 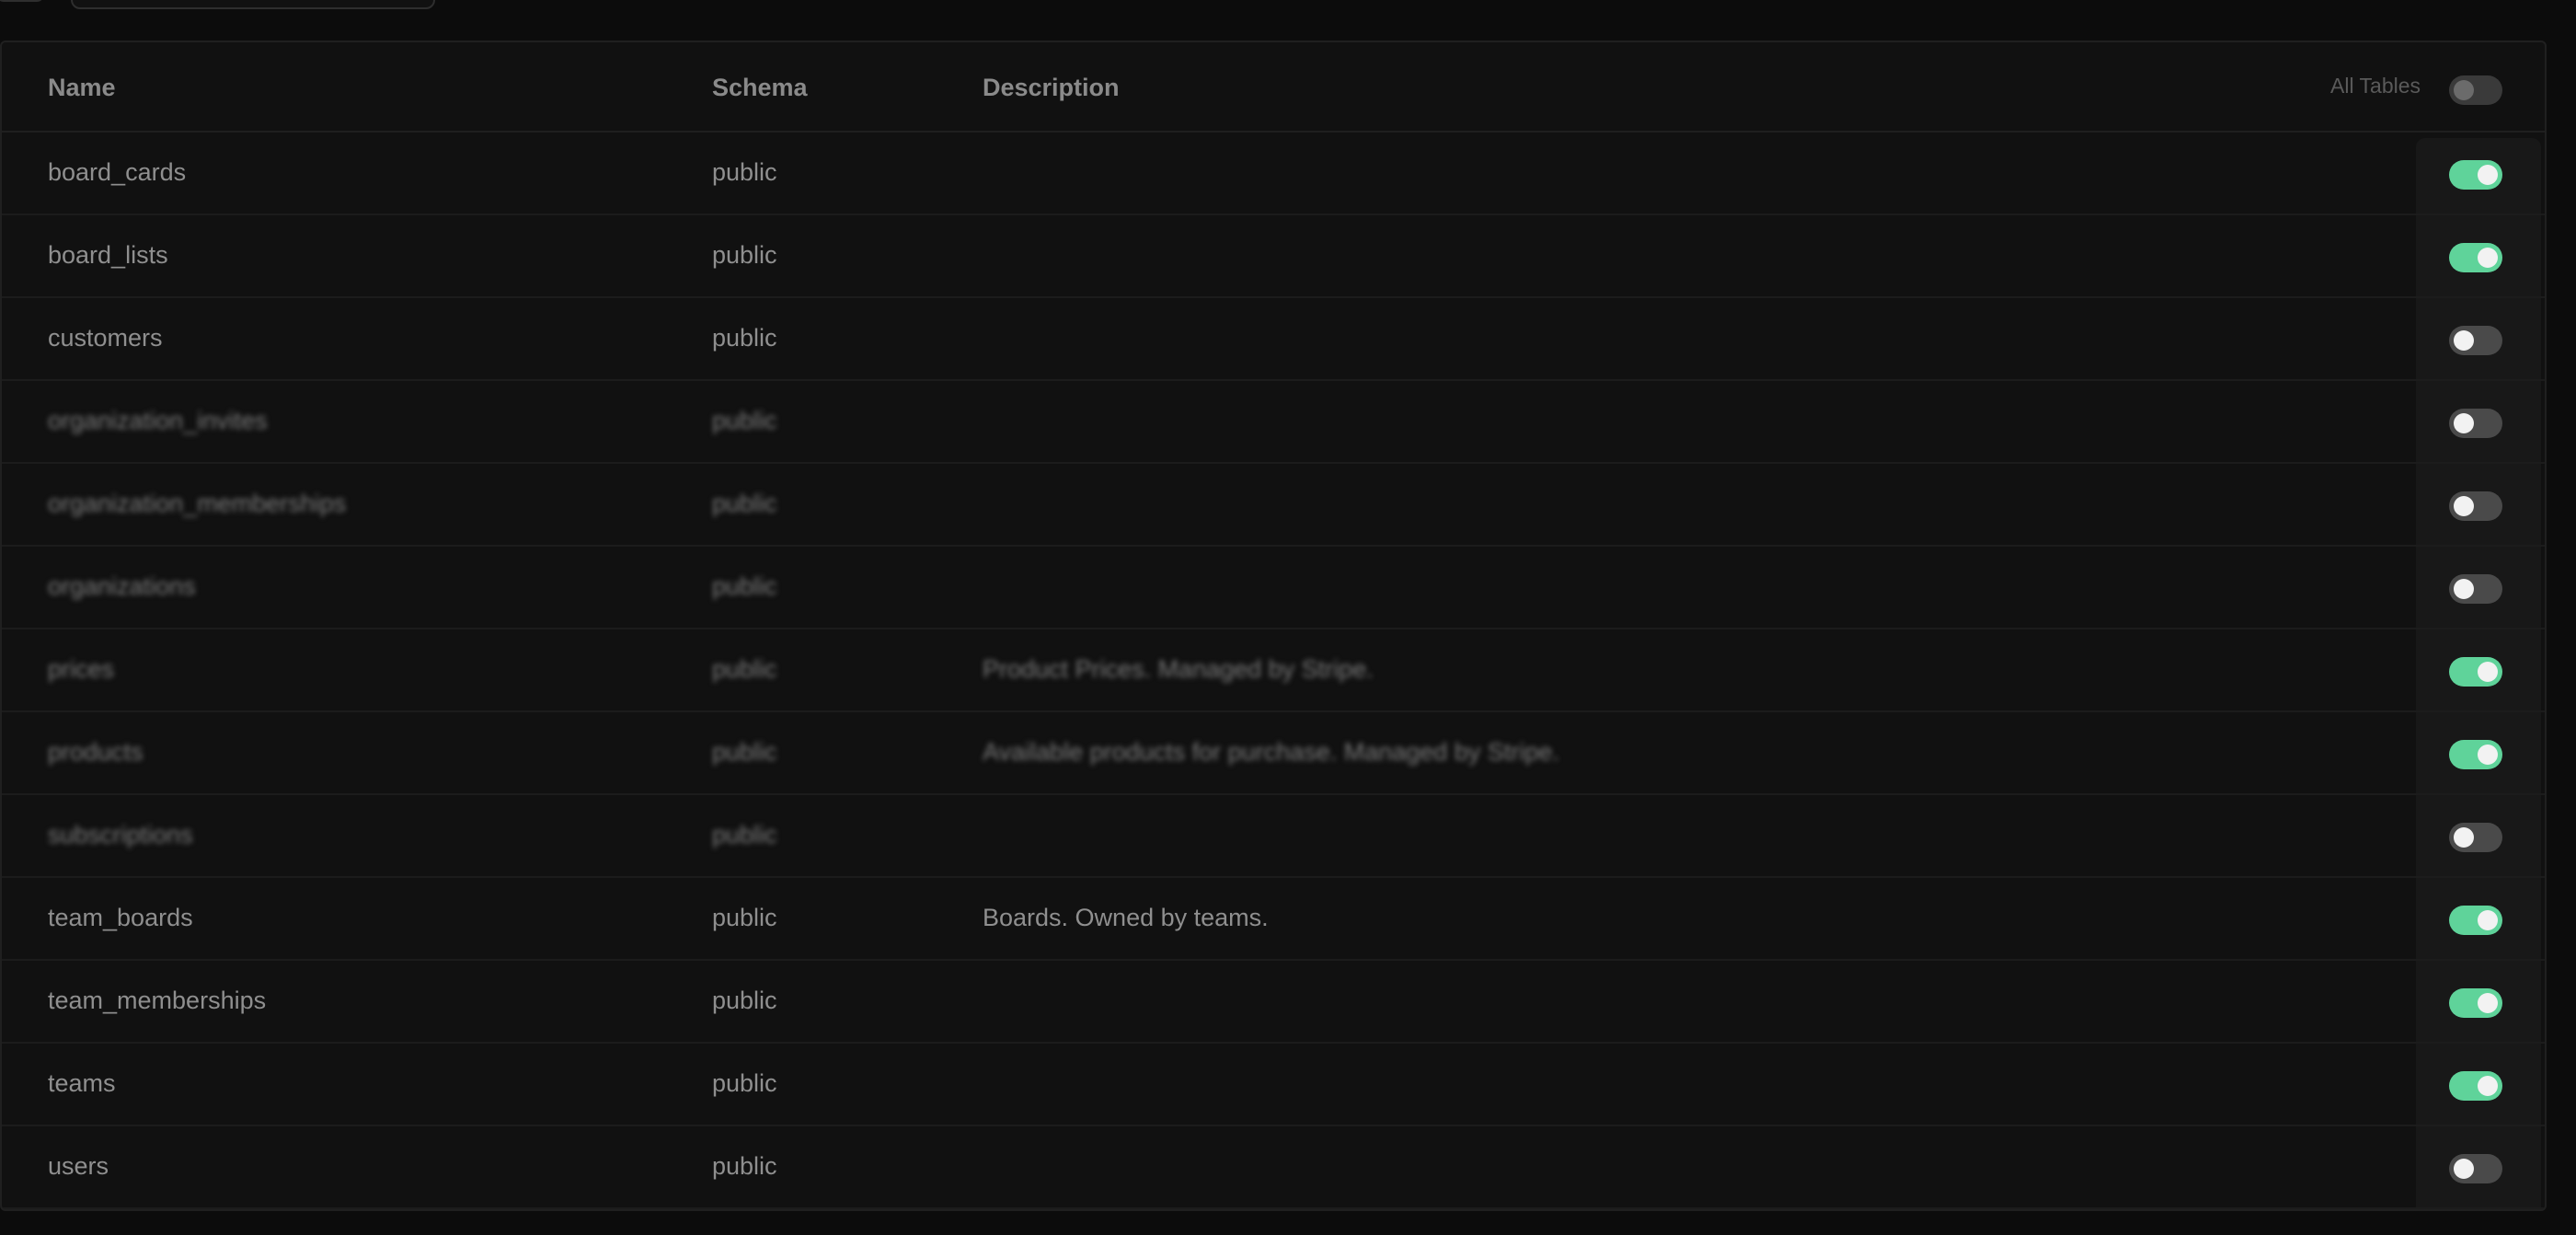 I want to click on table-name: organization_memberships, so click(x=197, y=504).